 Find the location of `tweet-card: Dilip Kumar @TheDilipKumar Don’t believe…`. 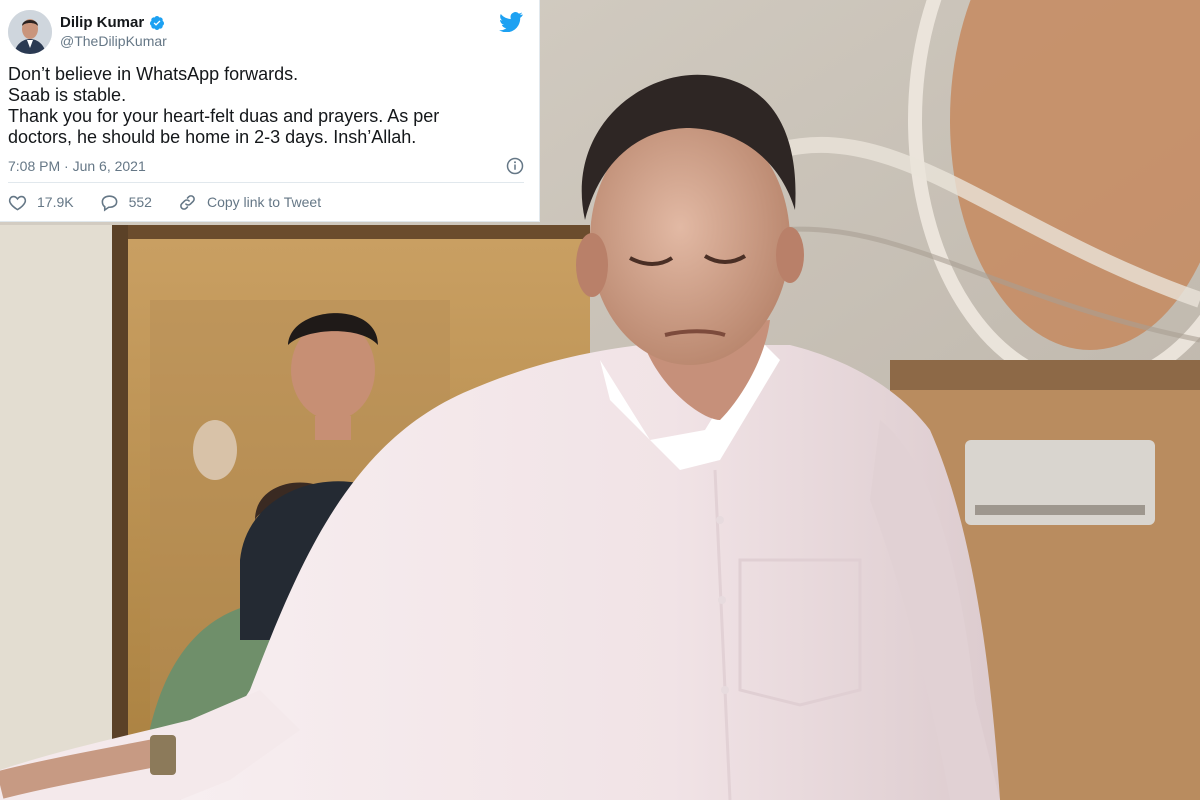

tweet-card: Dilip Kumar @TheDilipKumar Don’t believe… is located at coordinates (270, 111).